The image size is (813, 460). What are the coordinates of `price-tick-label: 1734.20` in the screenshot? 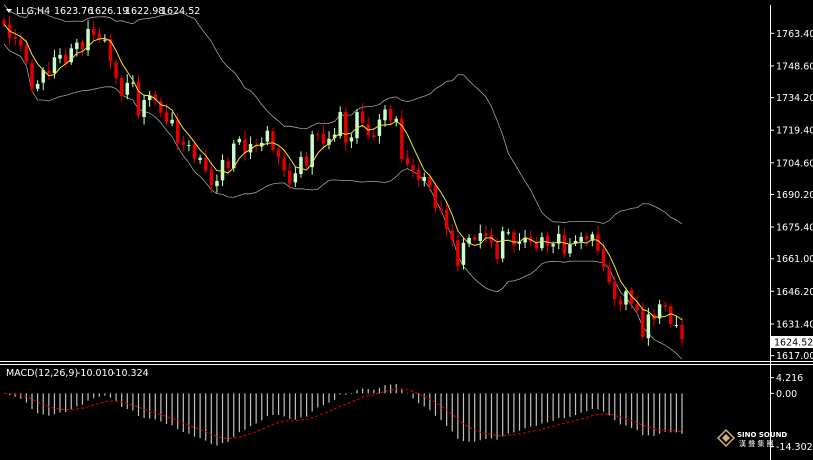 It's located at (794, 98).